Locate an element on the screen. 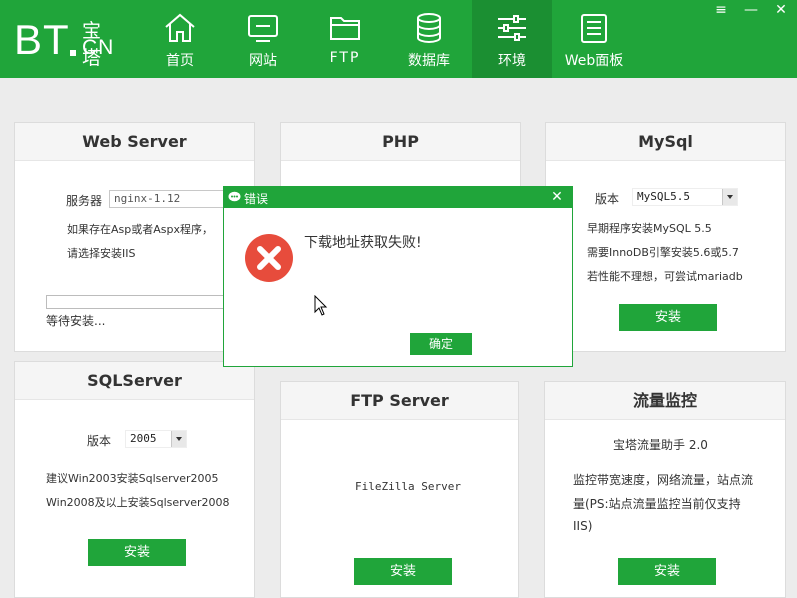 The image size is (797, 598). mouse-cursor-icon is located at coordinates (321, 305).